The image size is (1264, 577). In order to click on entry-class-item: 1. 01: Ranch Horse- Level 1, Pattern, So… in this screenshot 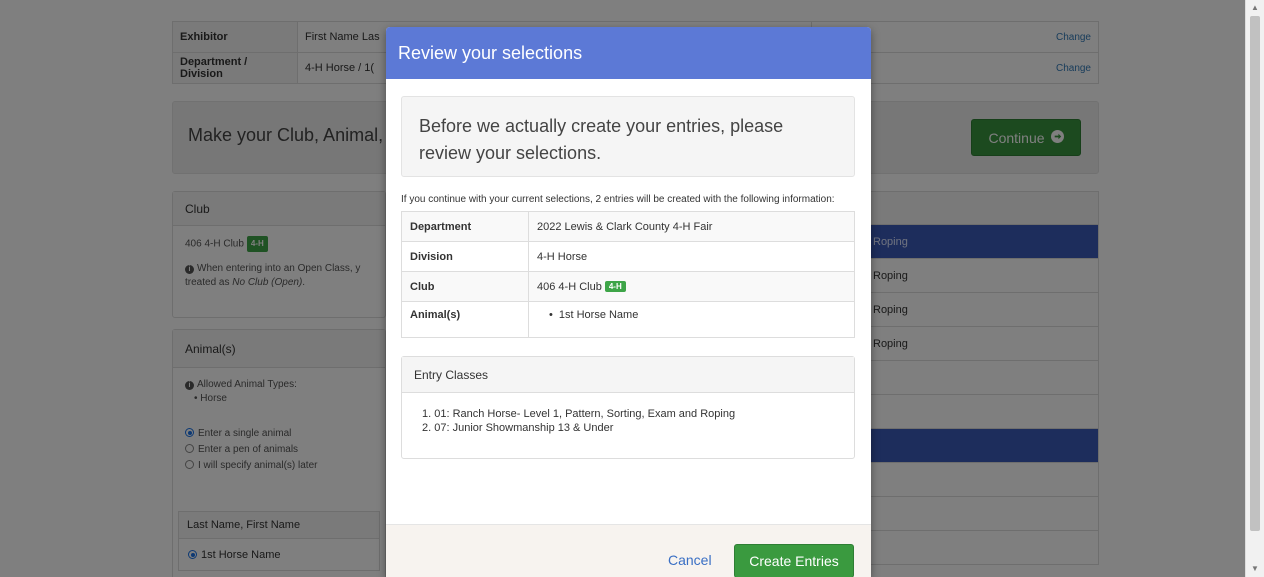, I will do `click(579, 414)`.